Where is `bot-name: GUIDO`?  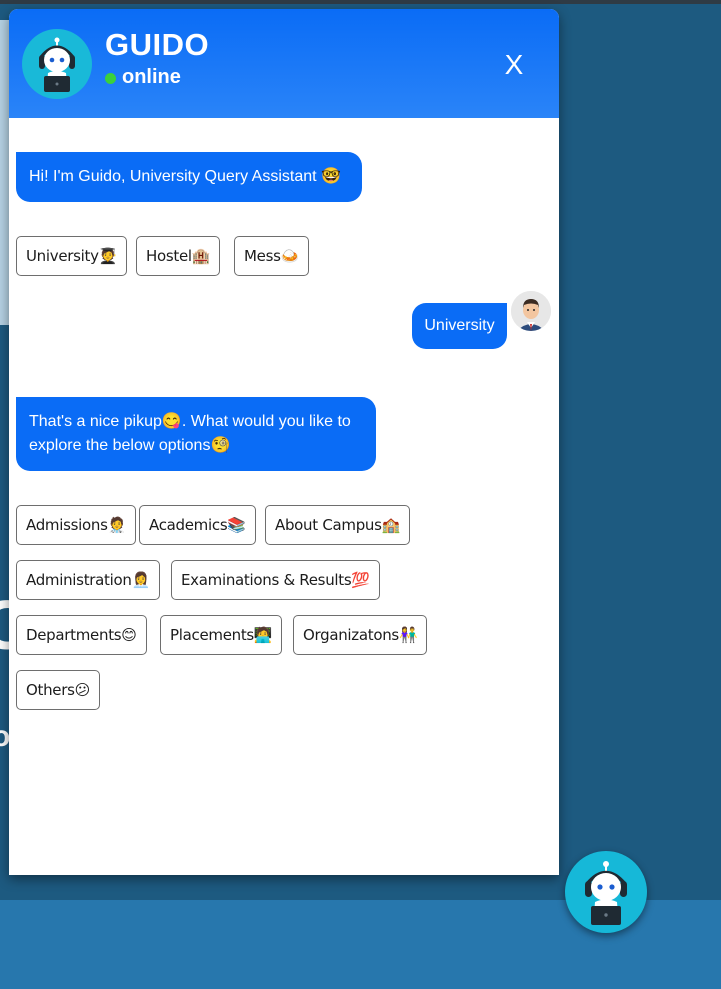 bot-name: GUIDO is located at coordinates (157, 44).